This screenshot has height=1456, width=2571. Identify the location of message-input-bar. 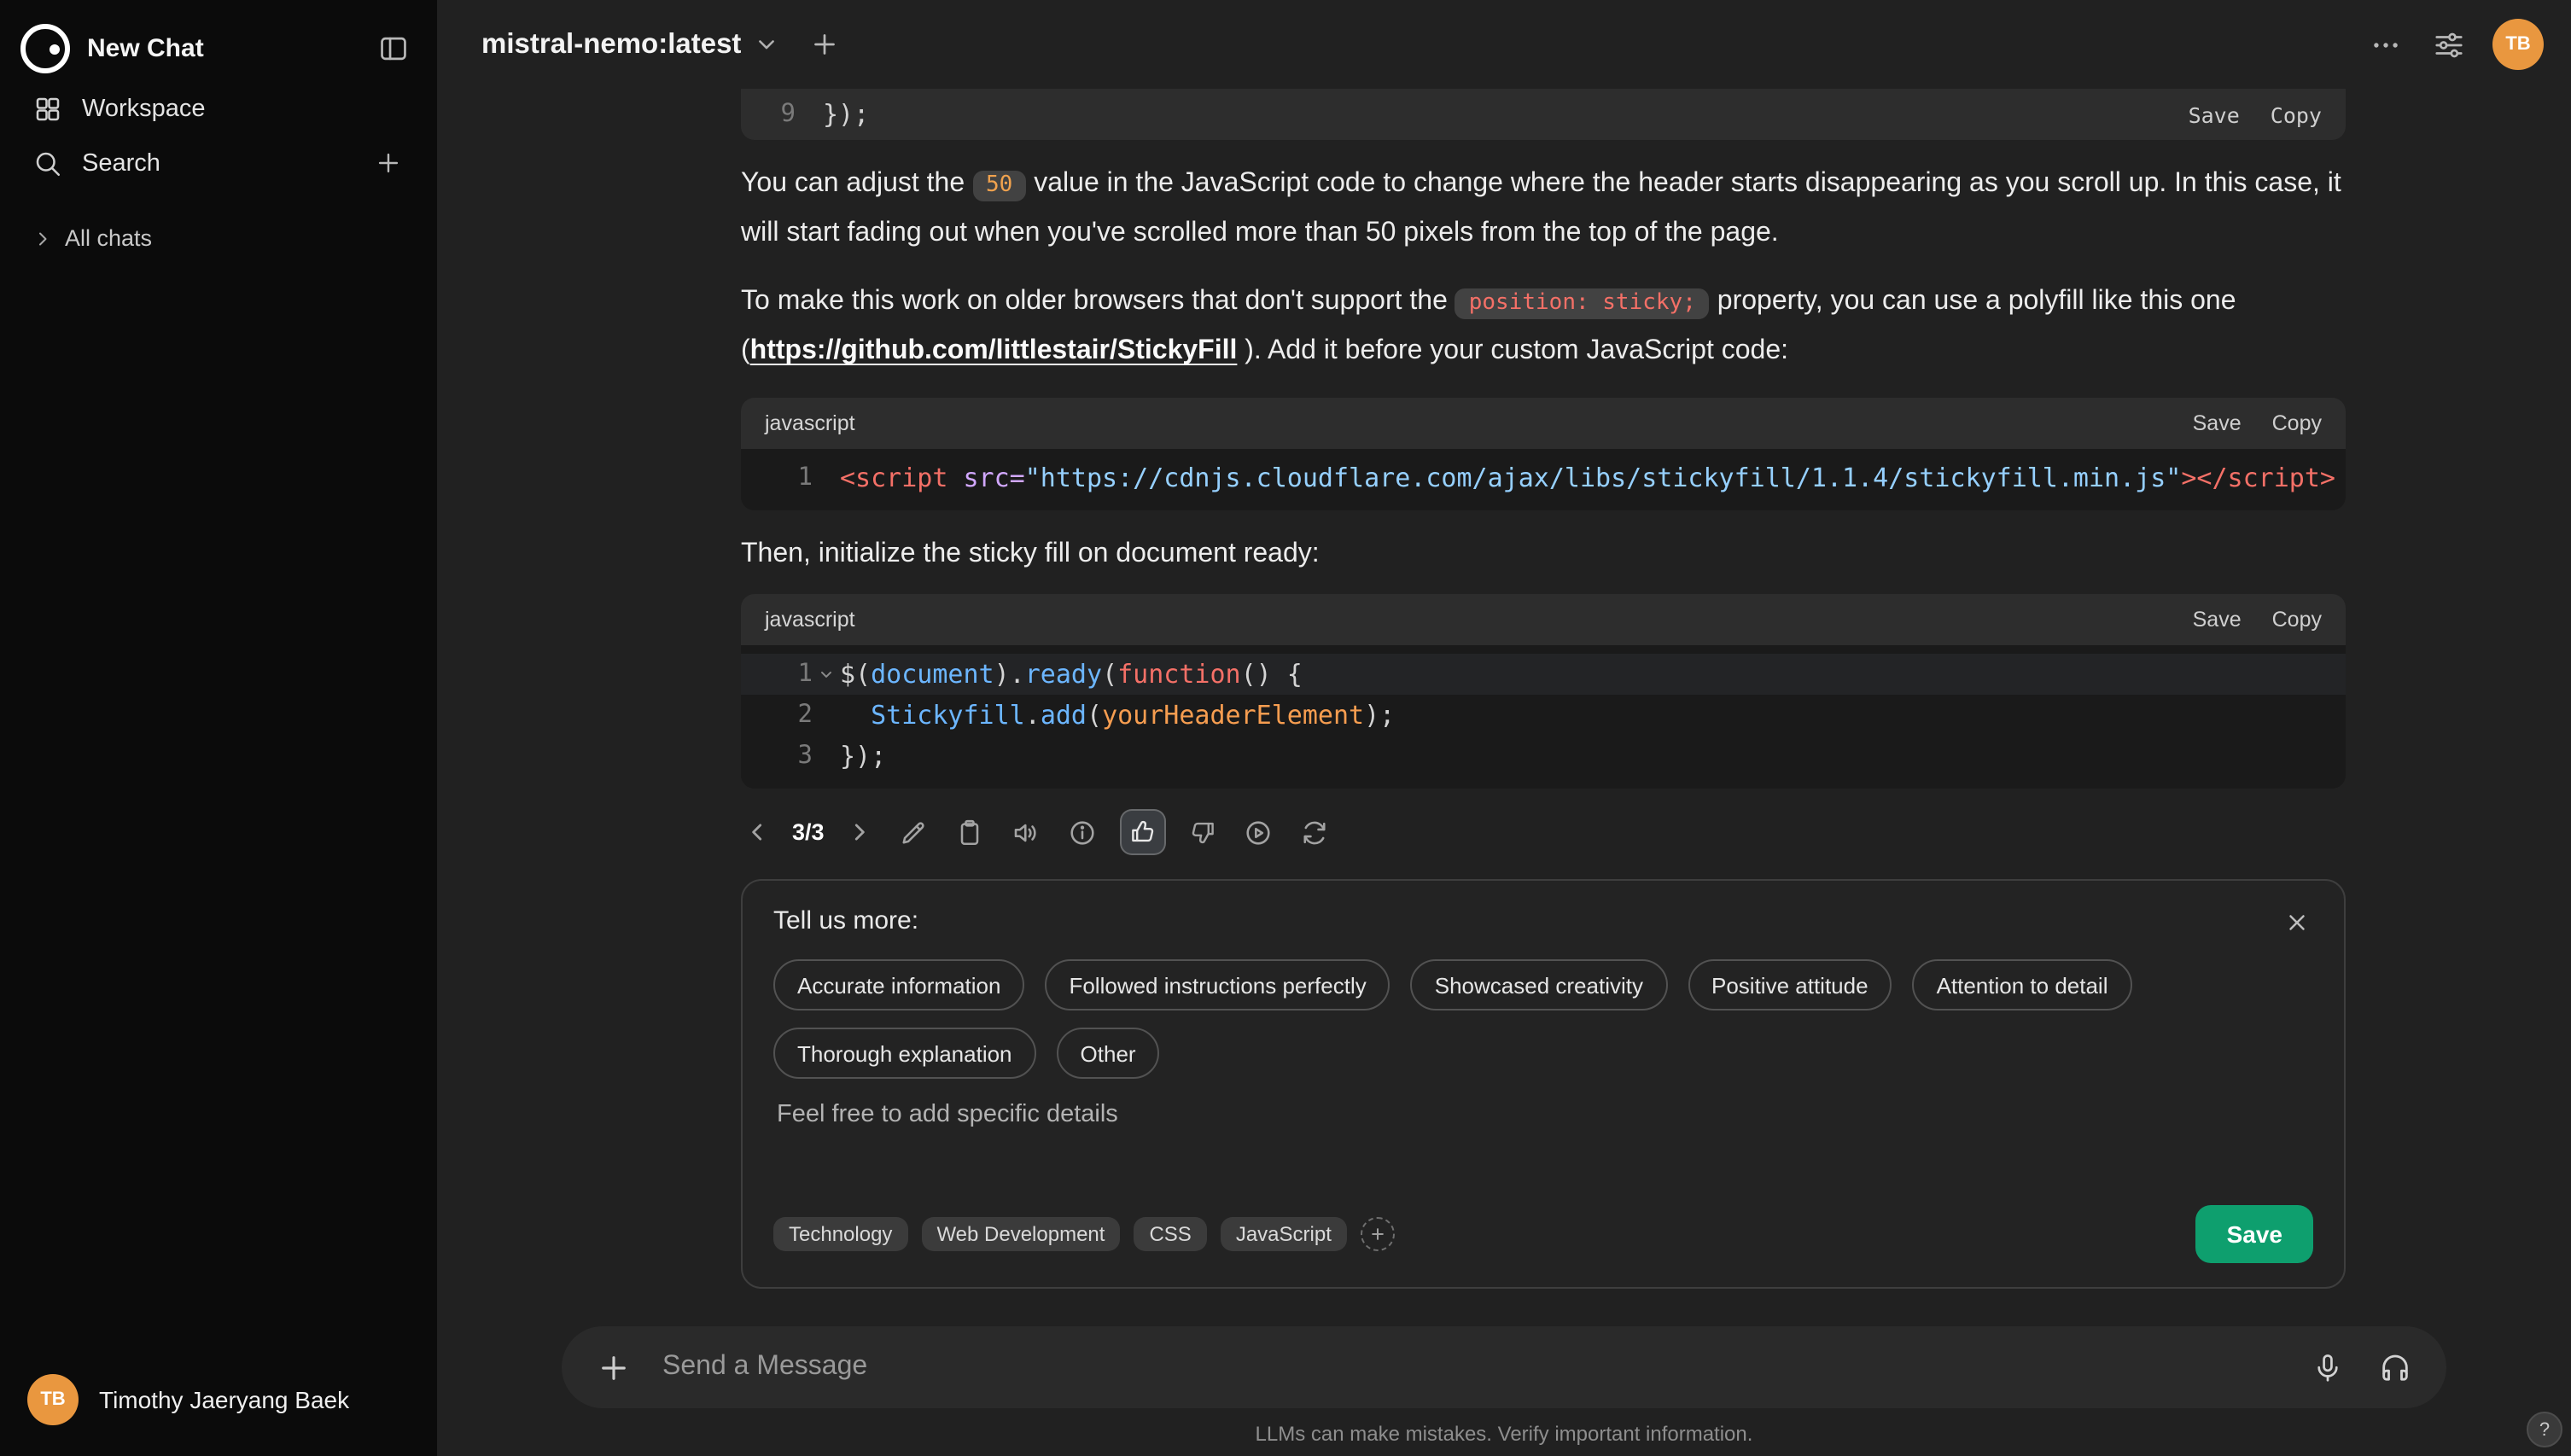
(1504, 1367).